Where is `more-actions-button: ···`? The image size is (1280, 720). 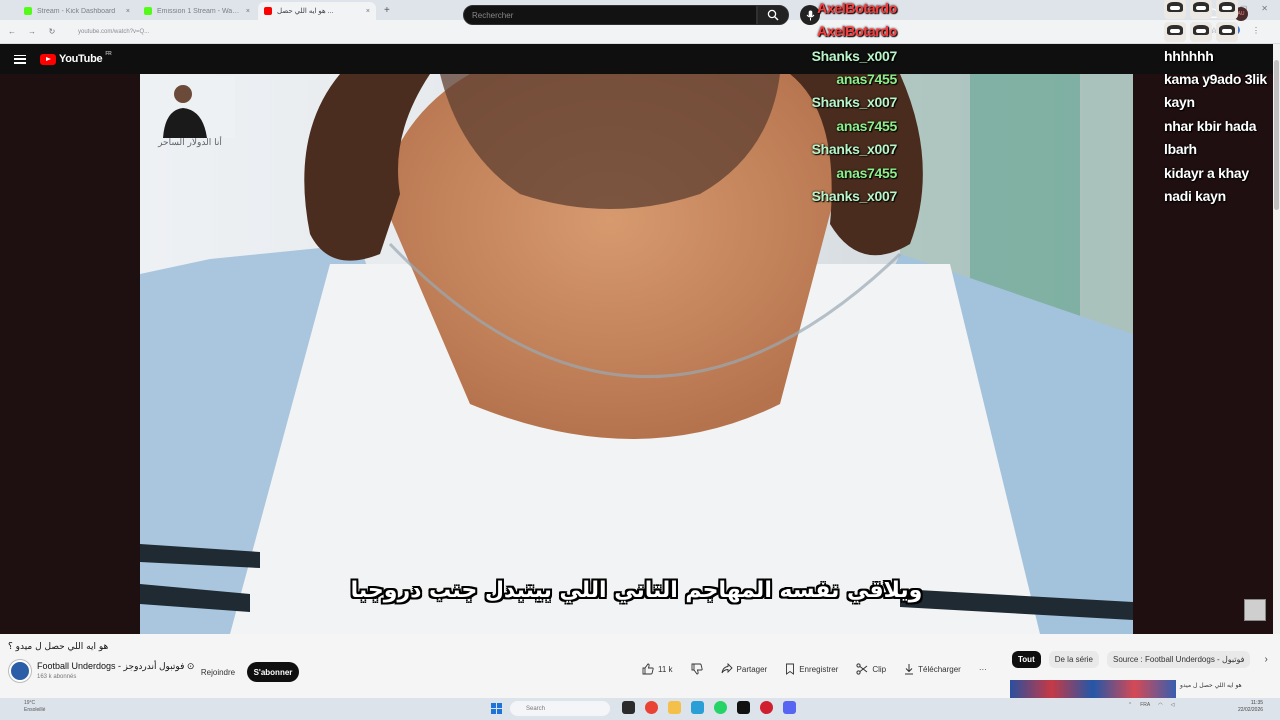 more-actions-button: ··· is located at coordinates (983, 669).